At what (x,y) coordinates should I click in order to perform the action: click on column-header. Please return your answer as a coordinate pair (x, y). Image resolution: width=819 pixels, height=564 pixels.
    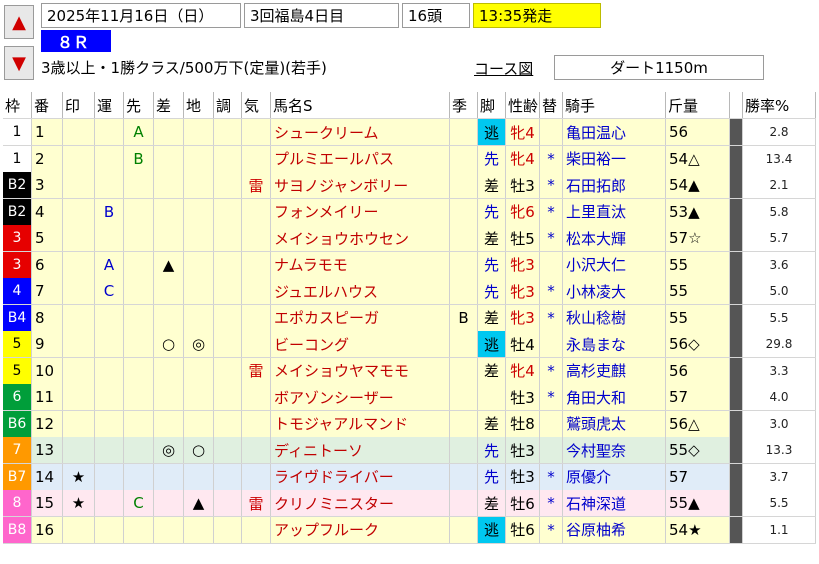
    Looking at the image, I should click on (736, 105).